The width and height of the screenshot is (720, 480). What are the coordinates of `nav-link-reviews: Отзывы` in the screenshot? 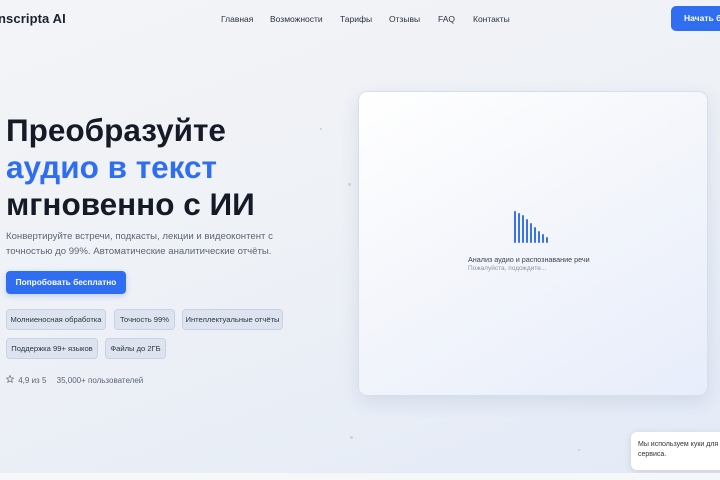 It's located at (404, 19).